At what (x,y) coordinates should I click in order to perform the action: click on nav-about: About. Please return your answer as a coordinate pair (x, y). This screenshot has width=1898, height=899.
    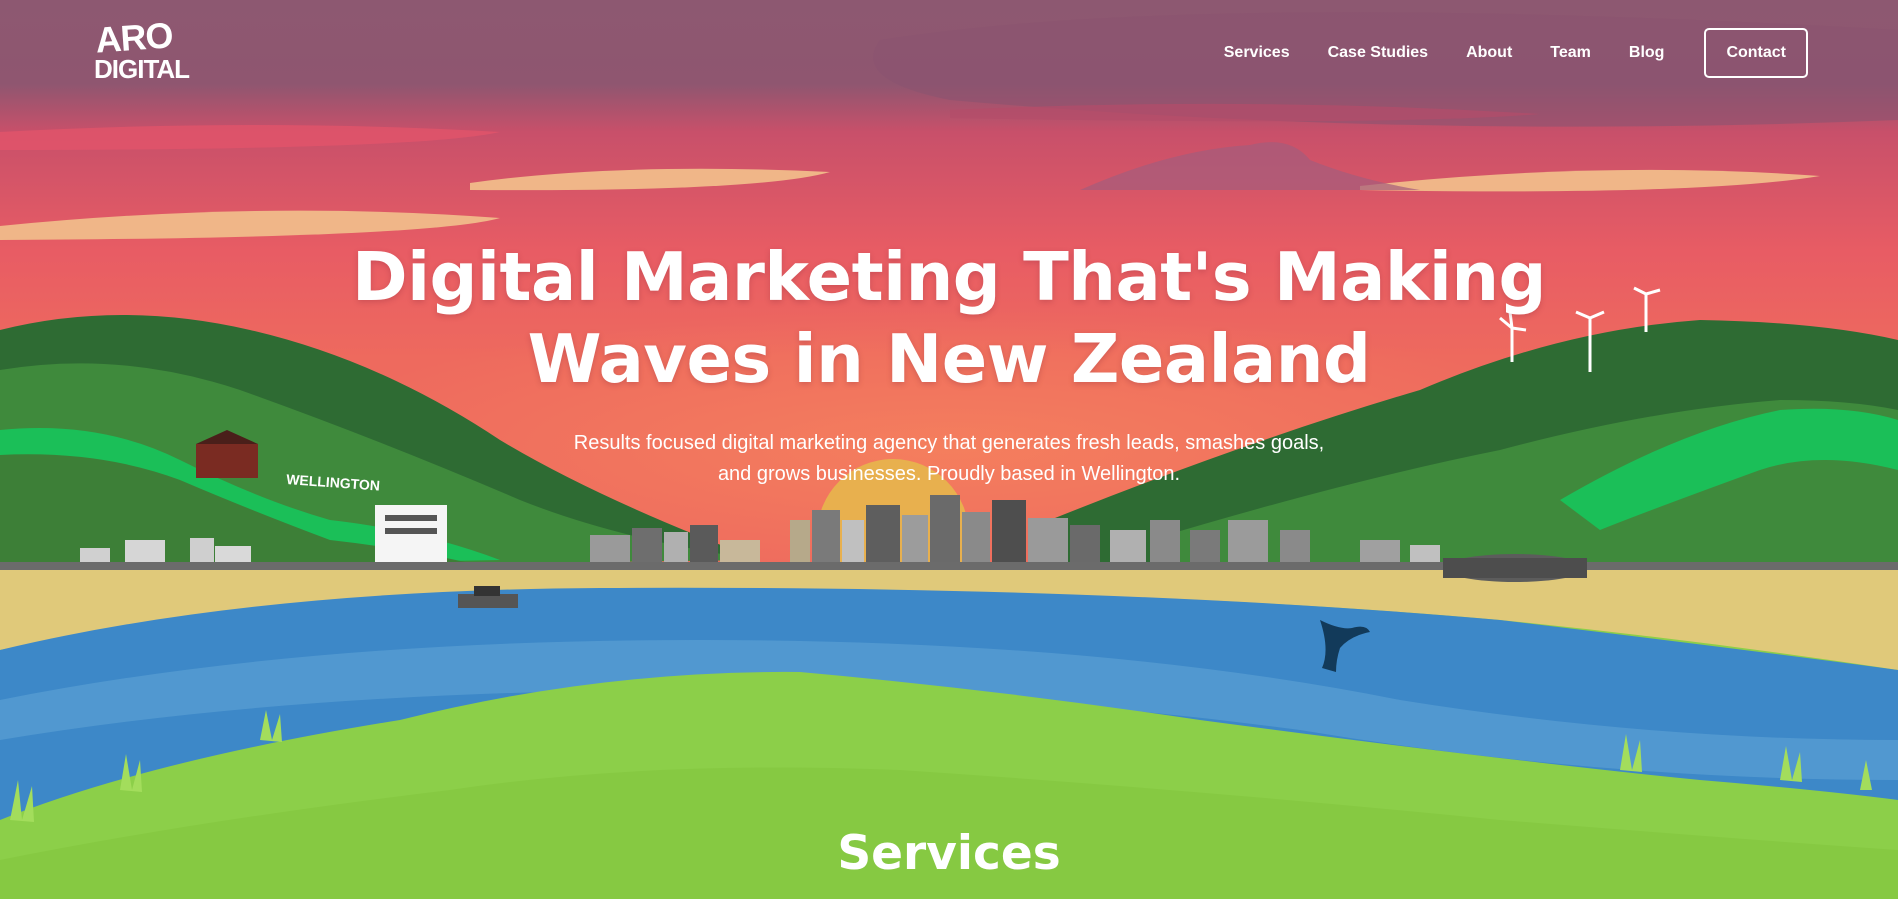
    Looking at the image, I should click on (1489, 53).